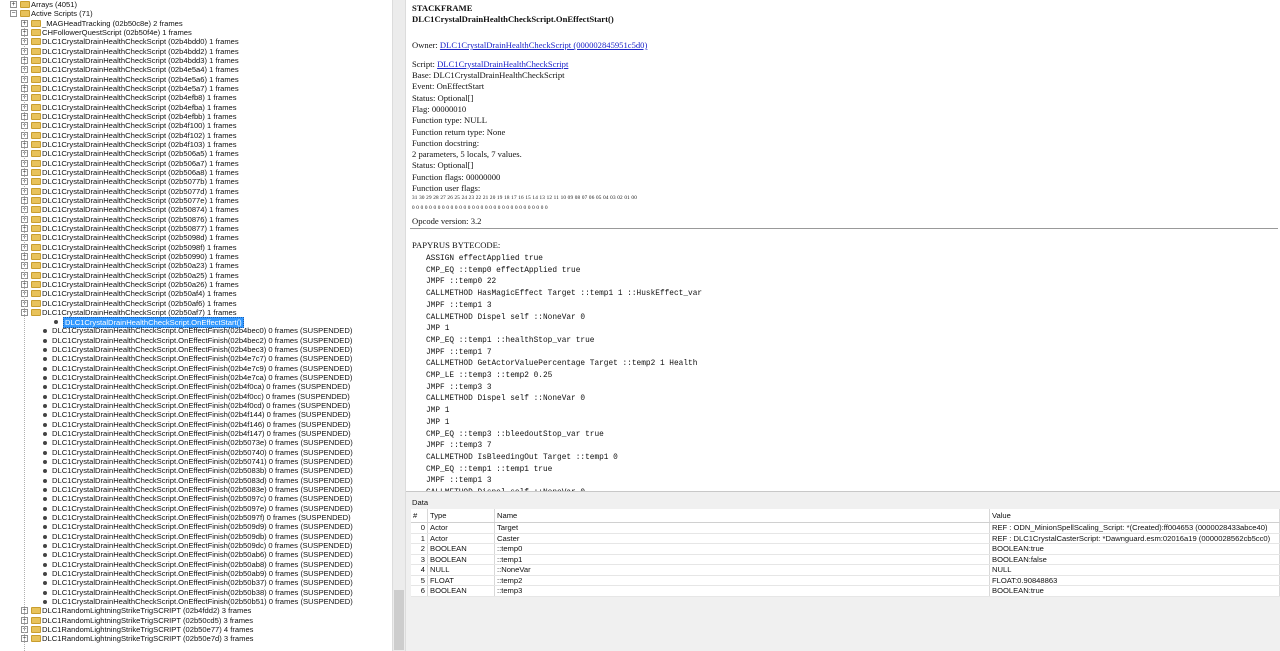 This screenshot has width=1280, height=651. What do you see at coordinates (13, 4) in the screenshot?
I see `expand-icon: +` at bounding box center [13, 4].